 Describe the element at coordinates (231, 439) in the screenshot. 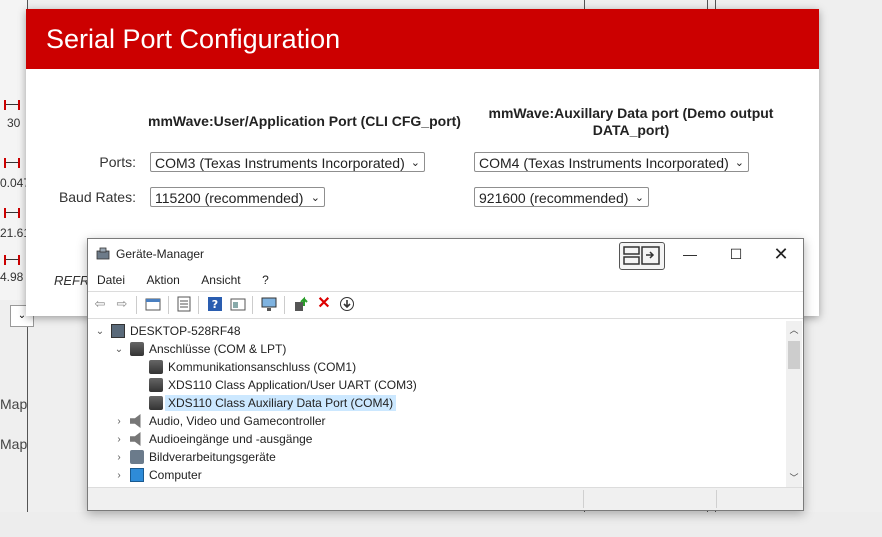

I see `tree-group-label: Audioeingänge und -ausgänge` at that location.